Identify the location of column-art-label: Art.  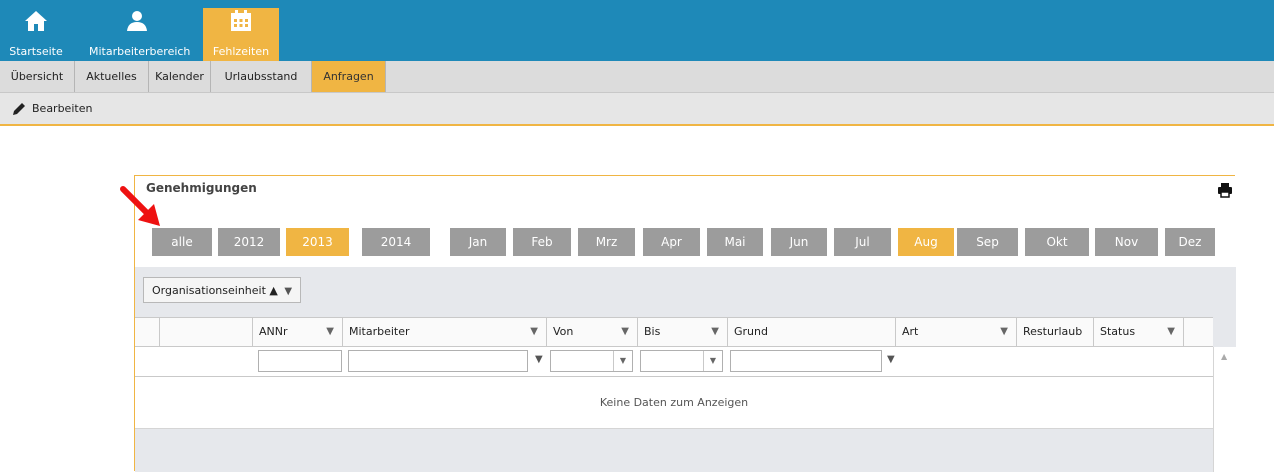
(910, 331).